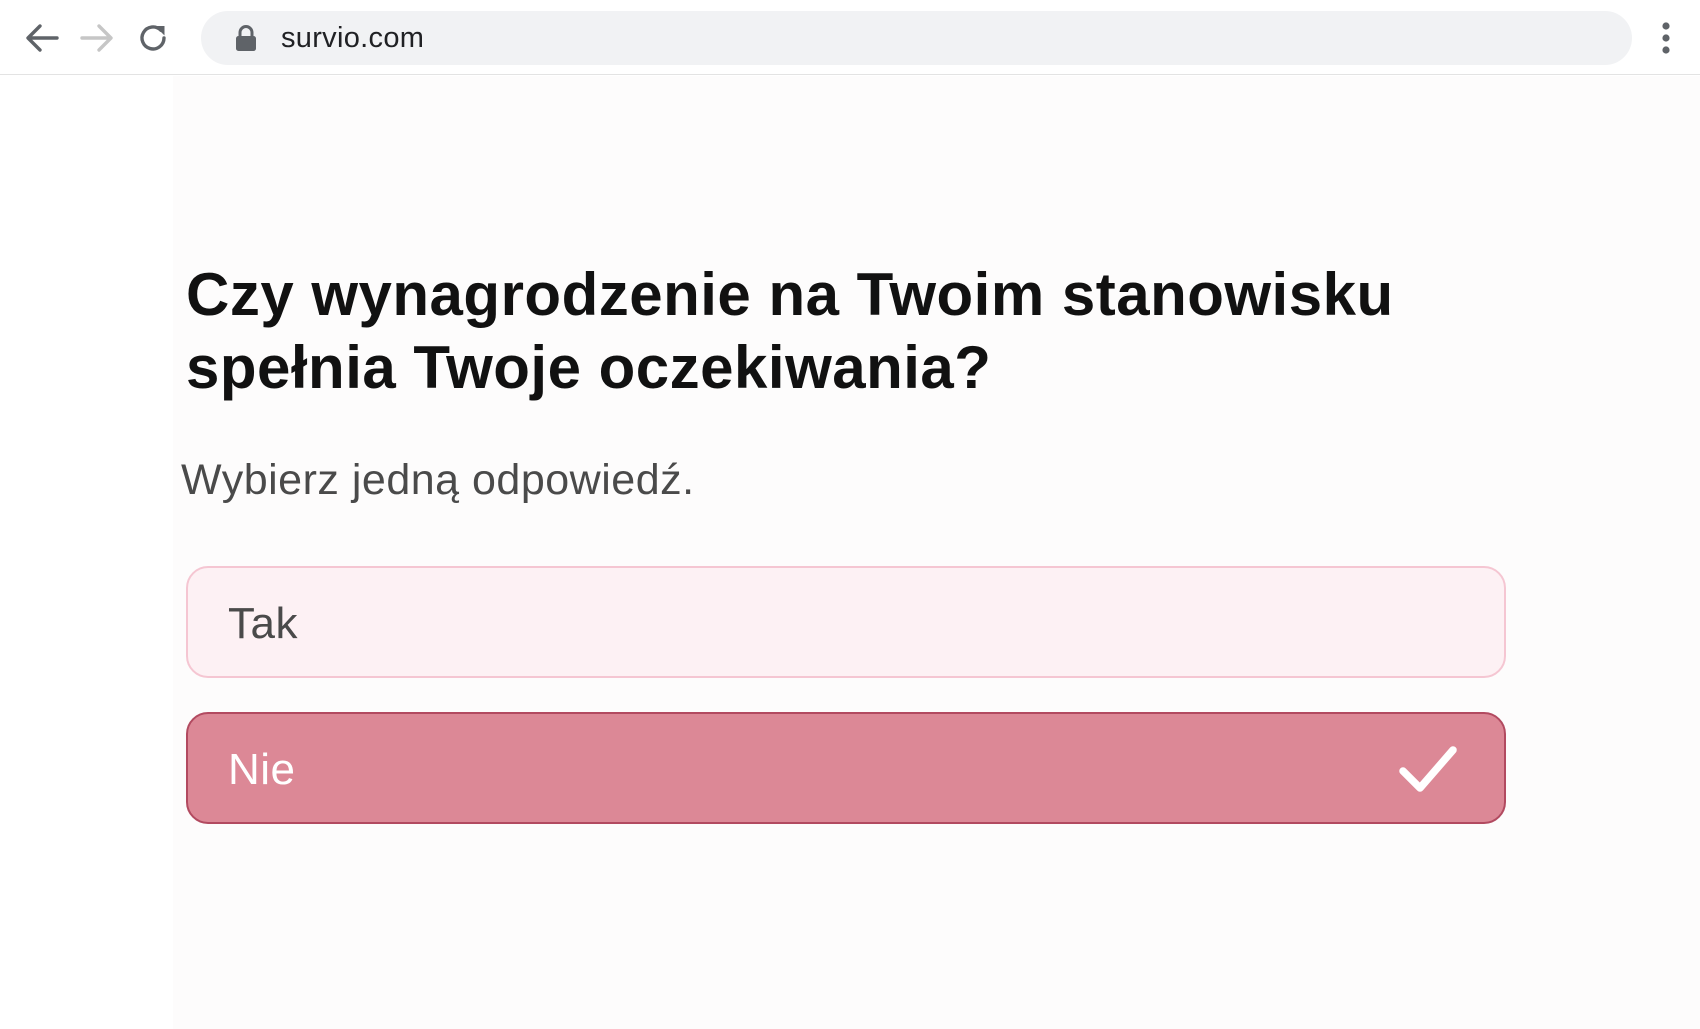  I want to click on arrow-left-icon, so click(42, 38).